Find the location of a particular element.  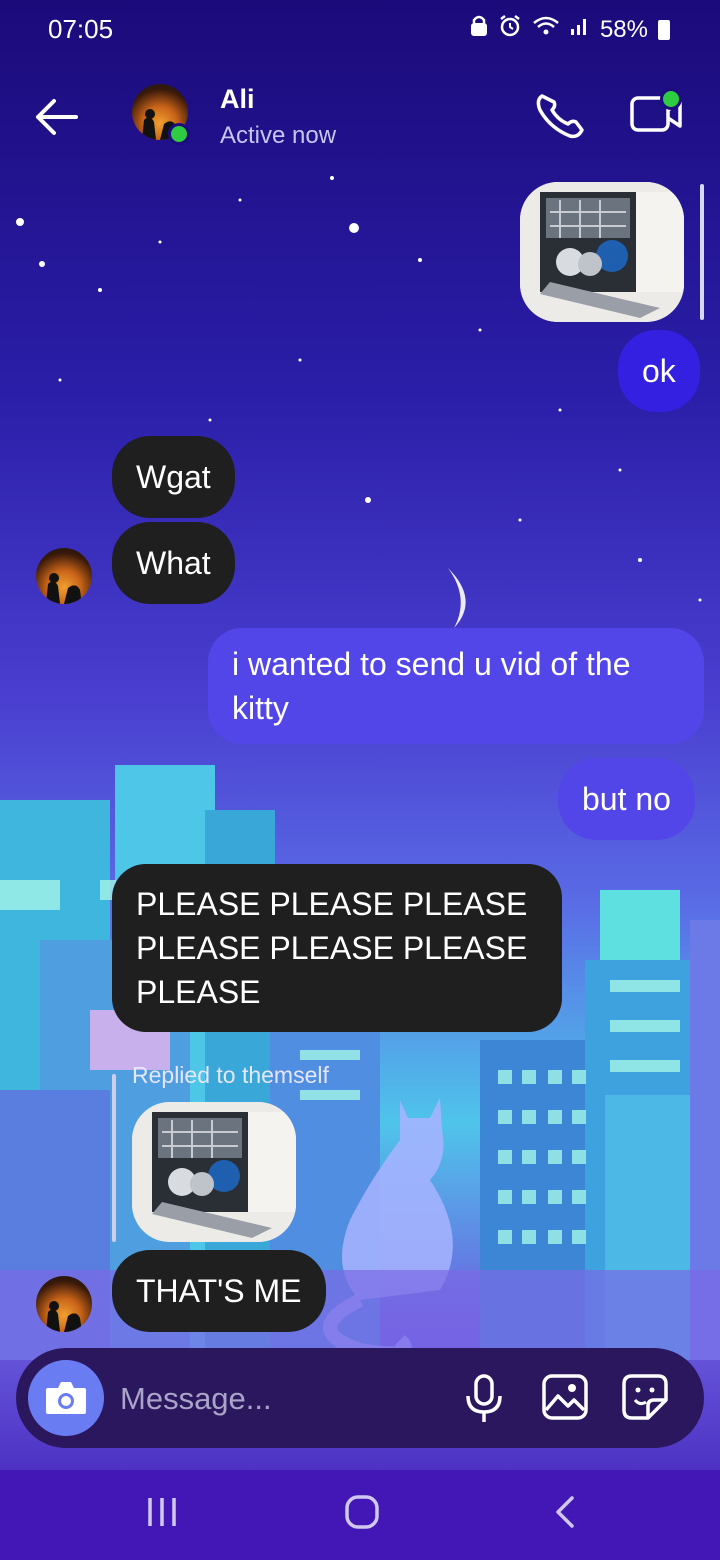

message-input is located at coordinates (280, 1399).